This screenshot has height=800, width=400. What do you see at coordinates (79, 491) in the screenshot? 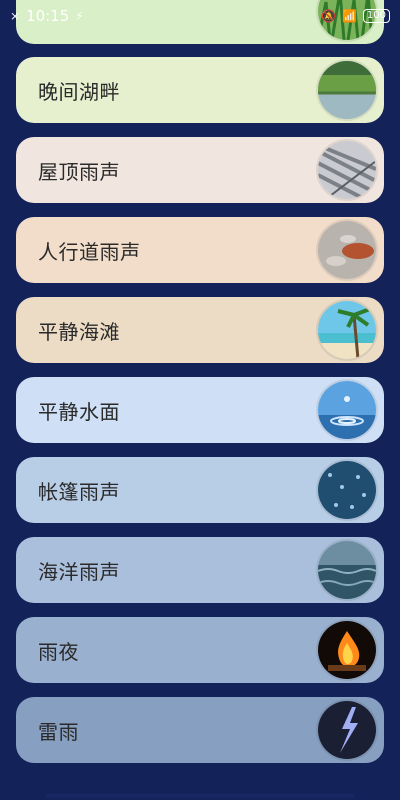
I see `sound-card-label: 帐篷雨声` at bounding box center [79, 491].